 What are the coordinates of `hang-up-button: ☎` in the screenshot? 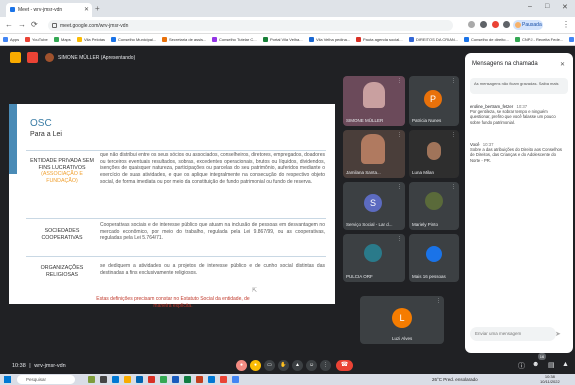 It's located at (344, 365).